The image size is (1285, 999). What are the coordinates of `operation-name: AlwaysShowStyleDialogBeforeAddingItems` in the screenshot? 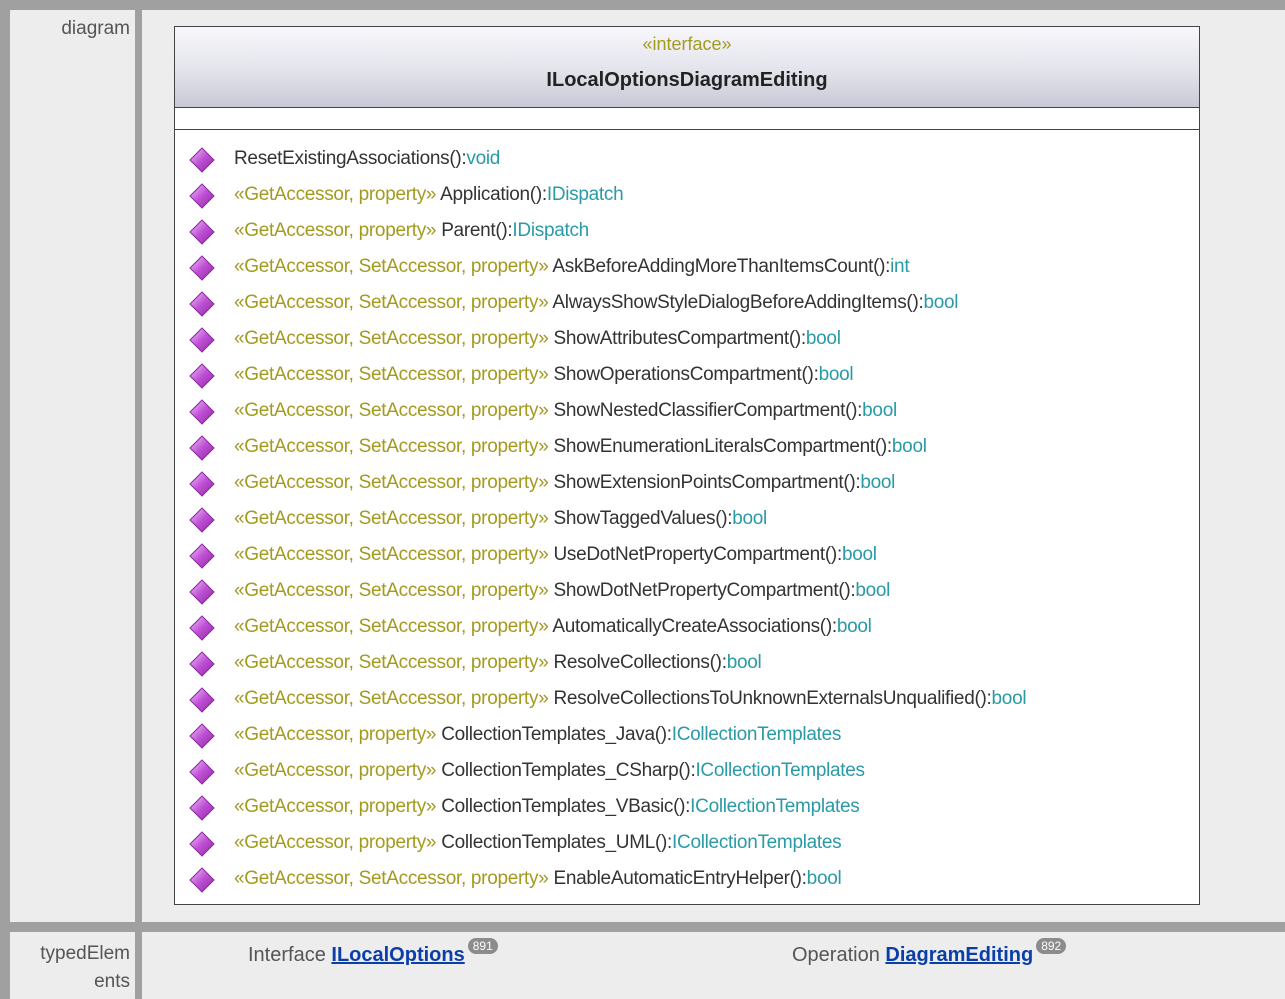 It's located at (729, 302).